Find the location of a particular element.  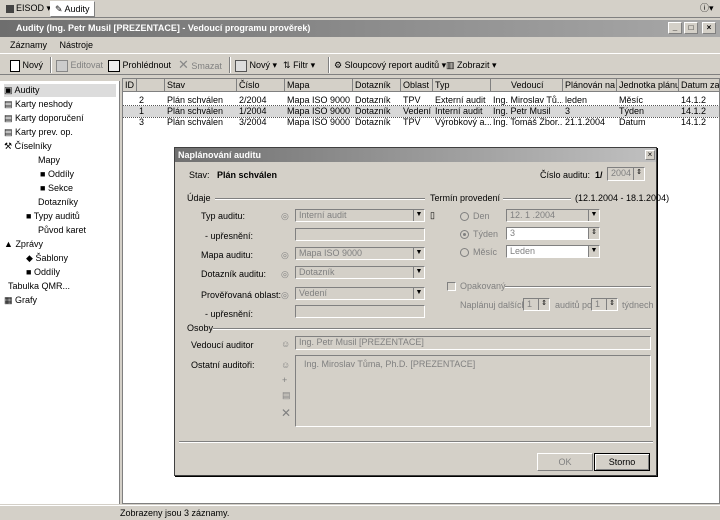

filter-button: ⇅ Filtr ▾ is located at coordinates (299, 65).